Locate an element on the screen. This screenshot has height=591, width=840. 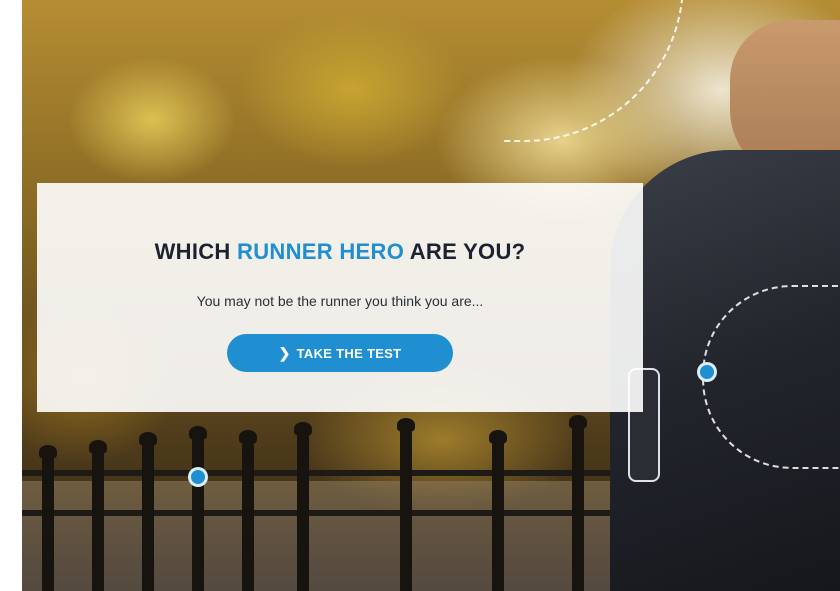
promo-heading: WHICH RUNNER HERO ARE YOU? is located at coordinates (340, 252).